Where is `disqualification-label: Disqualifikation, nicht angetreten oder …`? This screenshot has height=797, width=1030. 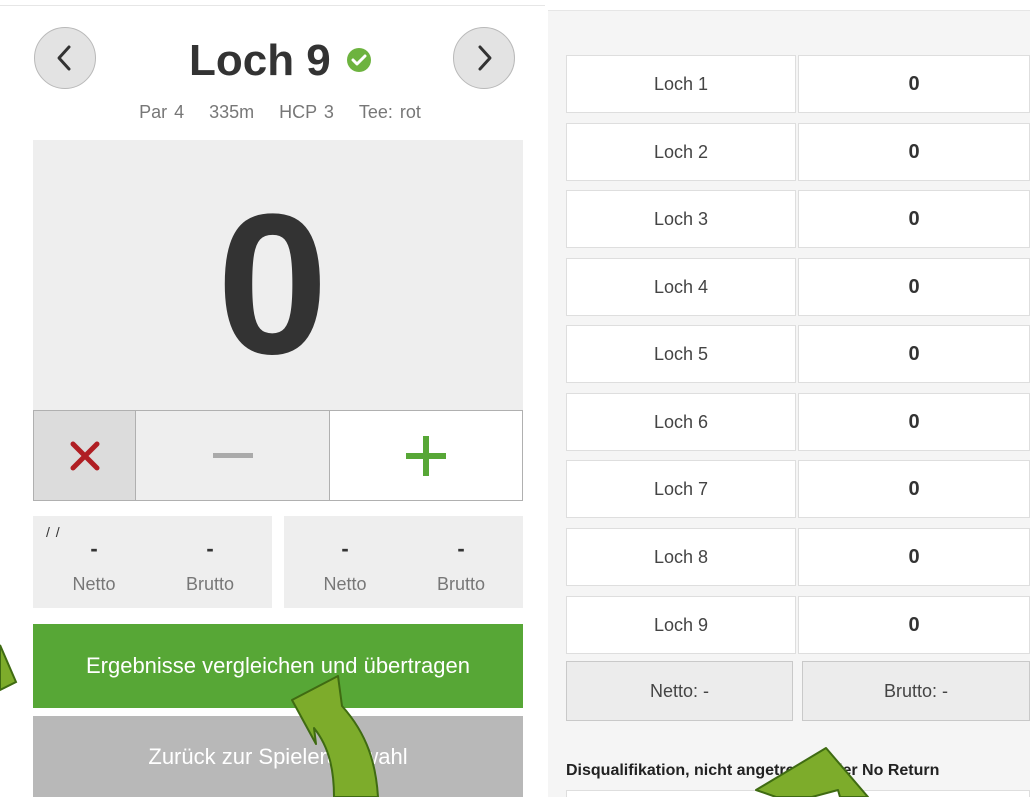
disqualification-label: Disqualifikation, nicht angetreten oder … is located at coordinates (753, 770).